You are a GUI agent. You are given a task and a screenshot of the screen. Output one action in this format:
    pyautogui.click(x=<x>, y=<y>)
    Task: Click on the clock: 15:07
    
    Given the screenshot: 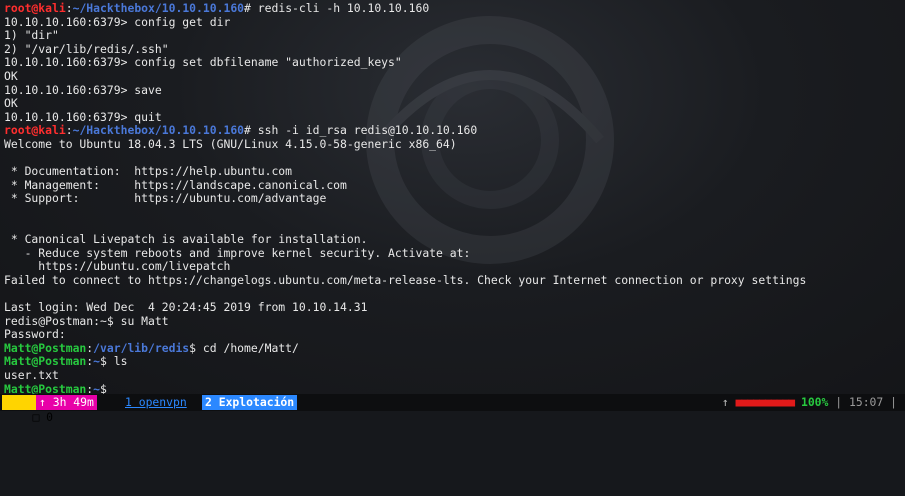 What is the action you would take?
    pyautogui.click(x=866, y=402)
    